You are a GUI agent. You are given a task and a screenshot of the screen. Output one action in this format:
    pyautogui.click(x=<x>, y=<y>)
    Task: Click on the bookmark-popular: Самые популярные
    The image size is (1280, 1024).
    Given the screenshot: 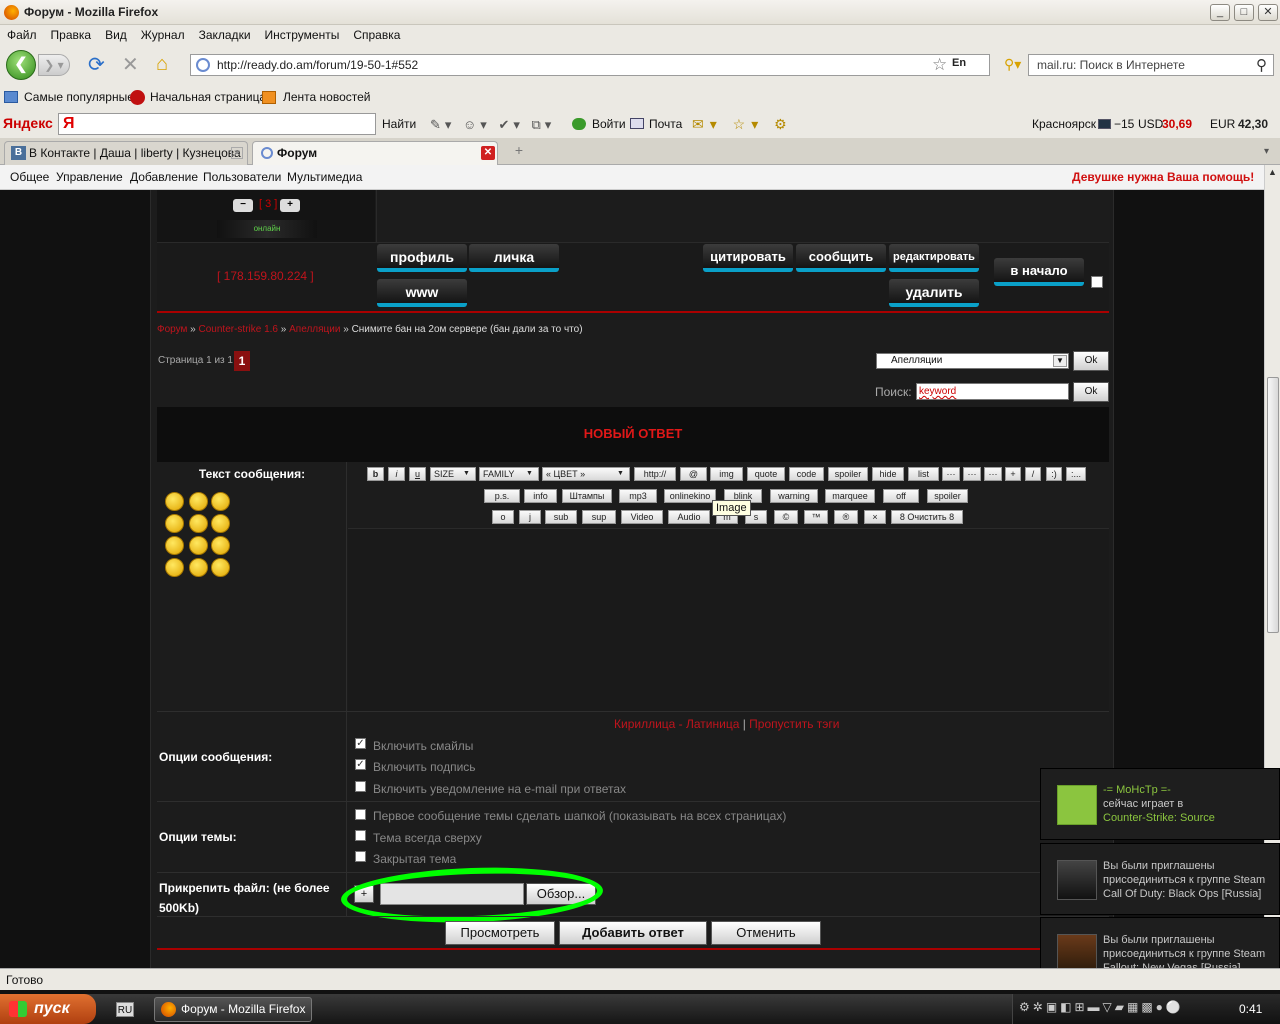 What is the action you would take?
    pyautogui.click(x=79, y=97)
    